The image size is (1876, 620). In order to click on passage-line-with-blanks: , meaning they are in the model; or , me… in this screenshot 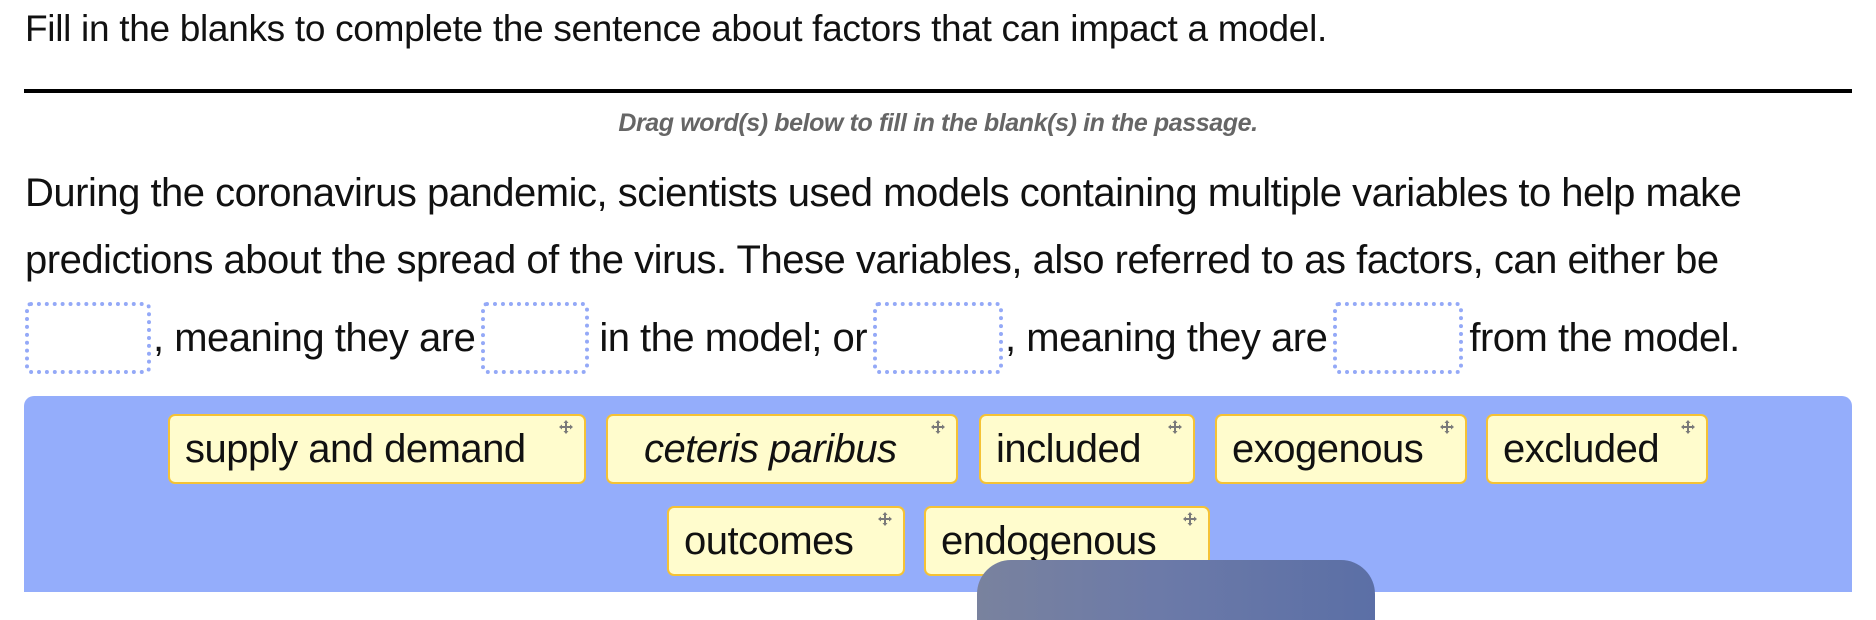, I will do `click(945, 338)`.